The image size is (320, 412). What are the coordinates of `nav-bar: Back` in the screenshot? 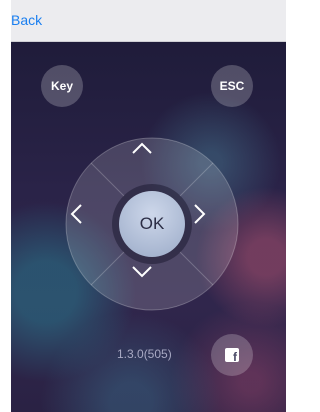 It's located at (148, 21).